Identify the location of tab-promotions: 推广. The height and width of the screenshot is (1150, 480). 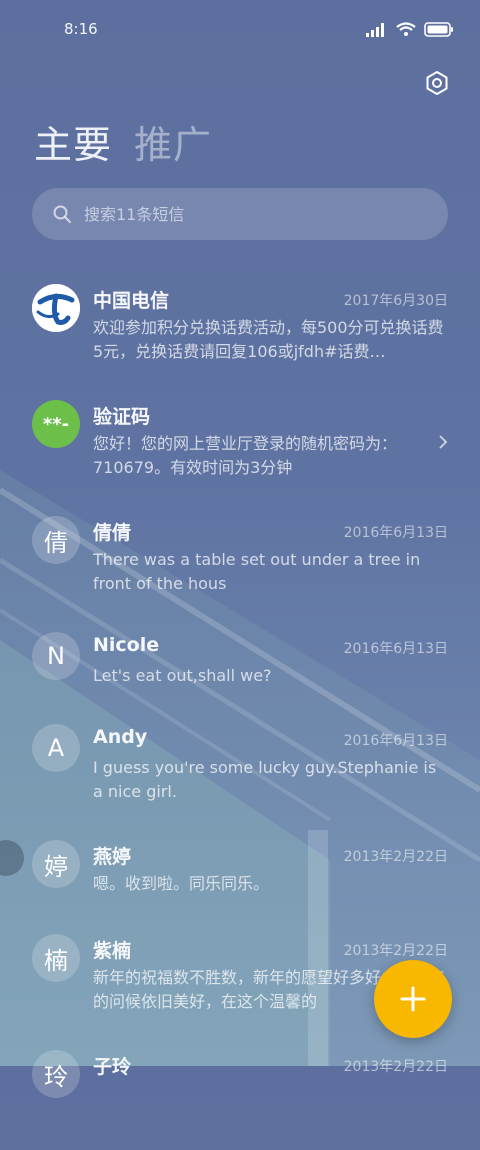
(173, 145).